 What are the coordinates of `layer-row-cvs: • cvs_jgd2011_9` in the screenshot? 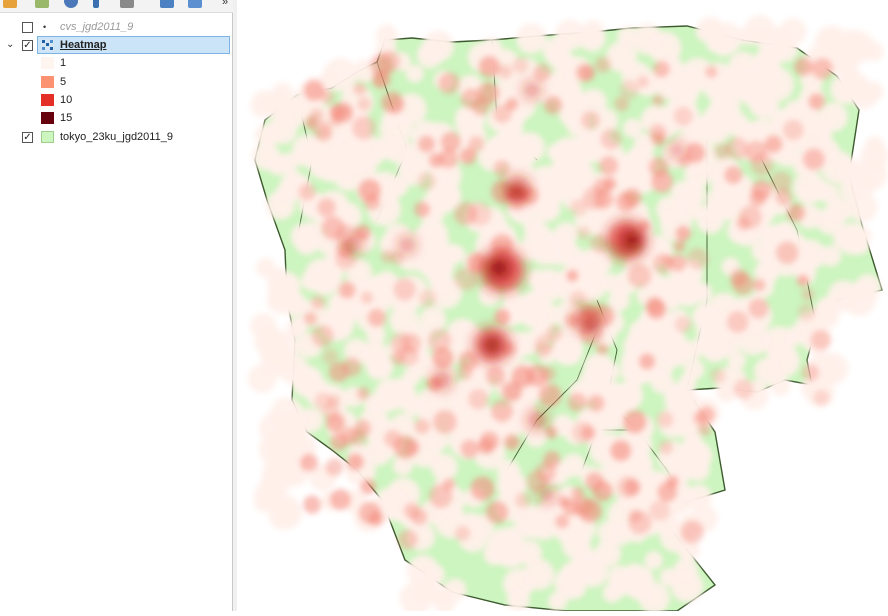 It's located at (116, 27).